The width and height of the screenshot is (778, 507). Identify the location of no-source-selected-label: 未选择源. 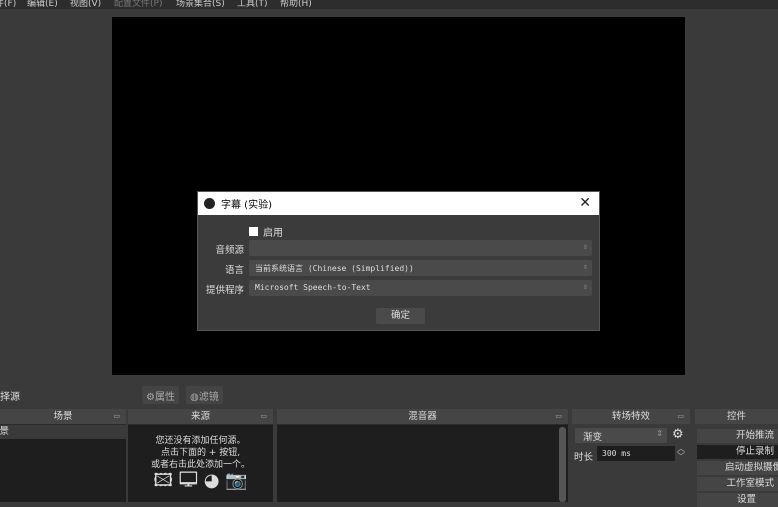
(10, 397).